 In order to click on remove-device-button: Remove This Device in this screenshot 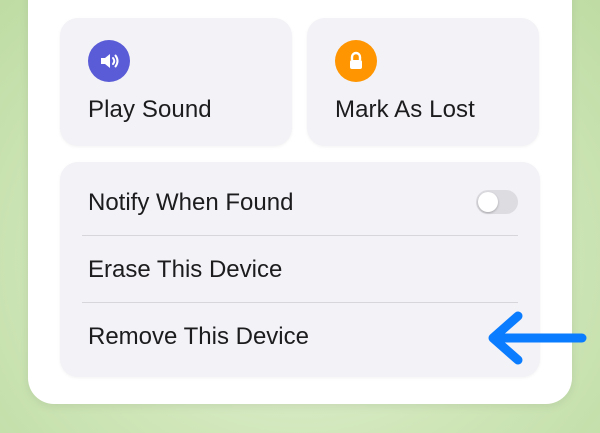, I will do `click(303, 337)`.